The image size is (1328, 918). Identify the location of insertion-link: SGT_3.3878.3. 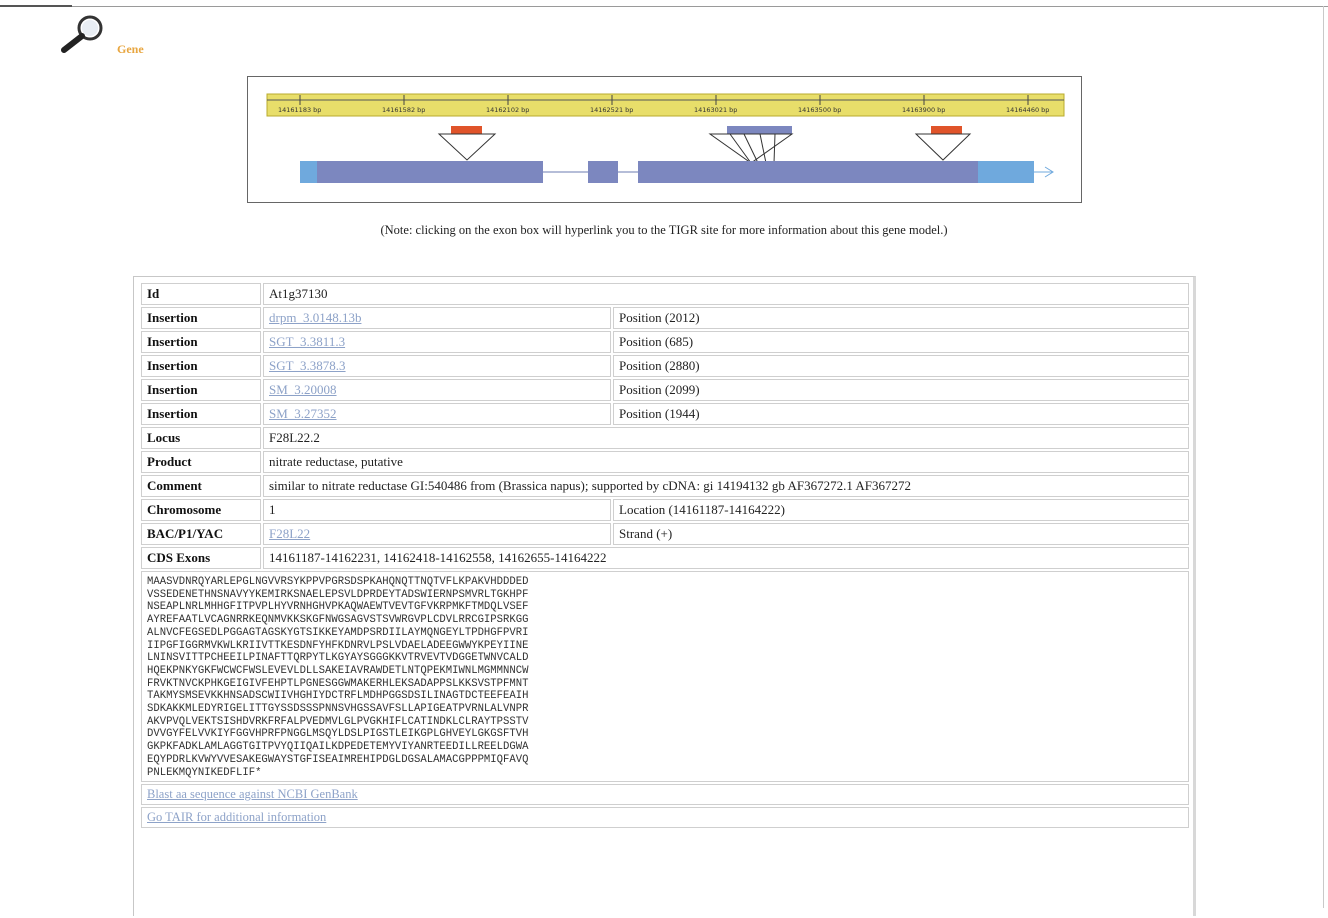
(307, 365).